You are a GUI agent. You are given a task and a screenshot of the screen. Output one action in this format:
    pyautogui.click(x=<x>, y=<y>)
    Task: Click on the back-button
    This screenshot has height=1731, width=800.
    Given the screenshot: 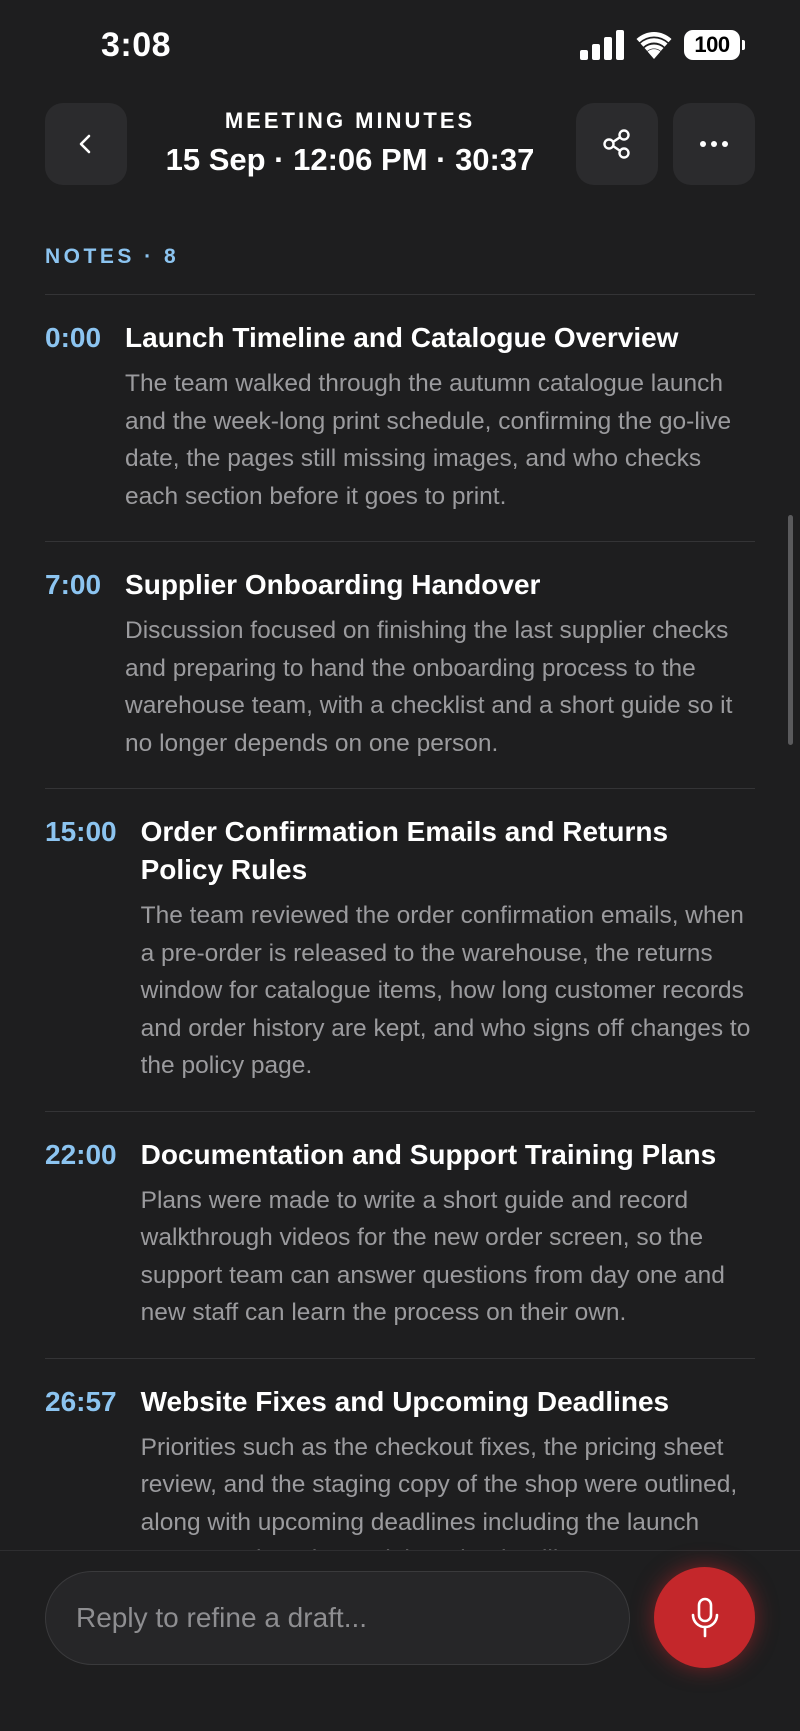 What is the action you would take?
    pyautogui.click(x=86, y=144)
    